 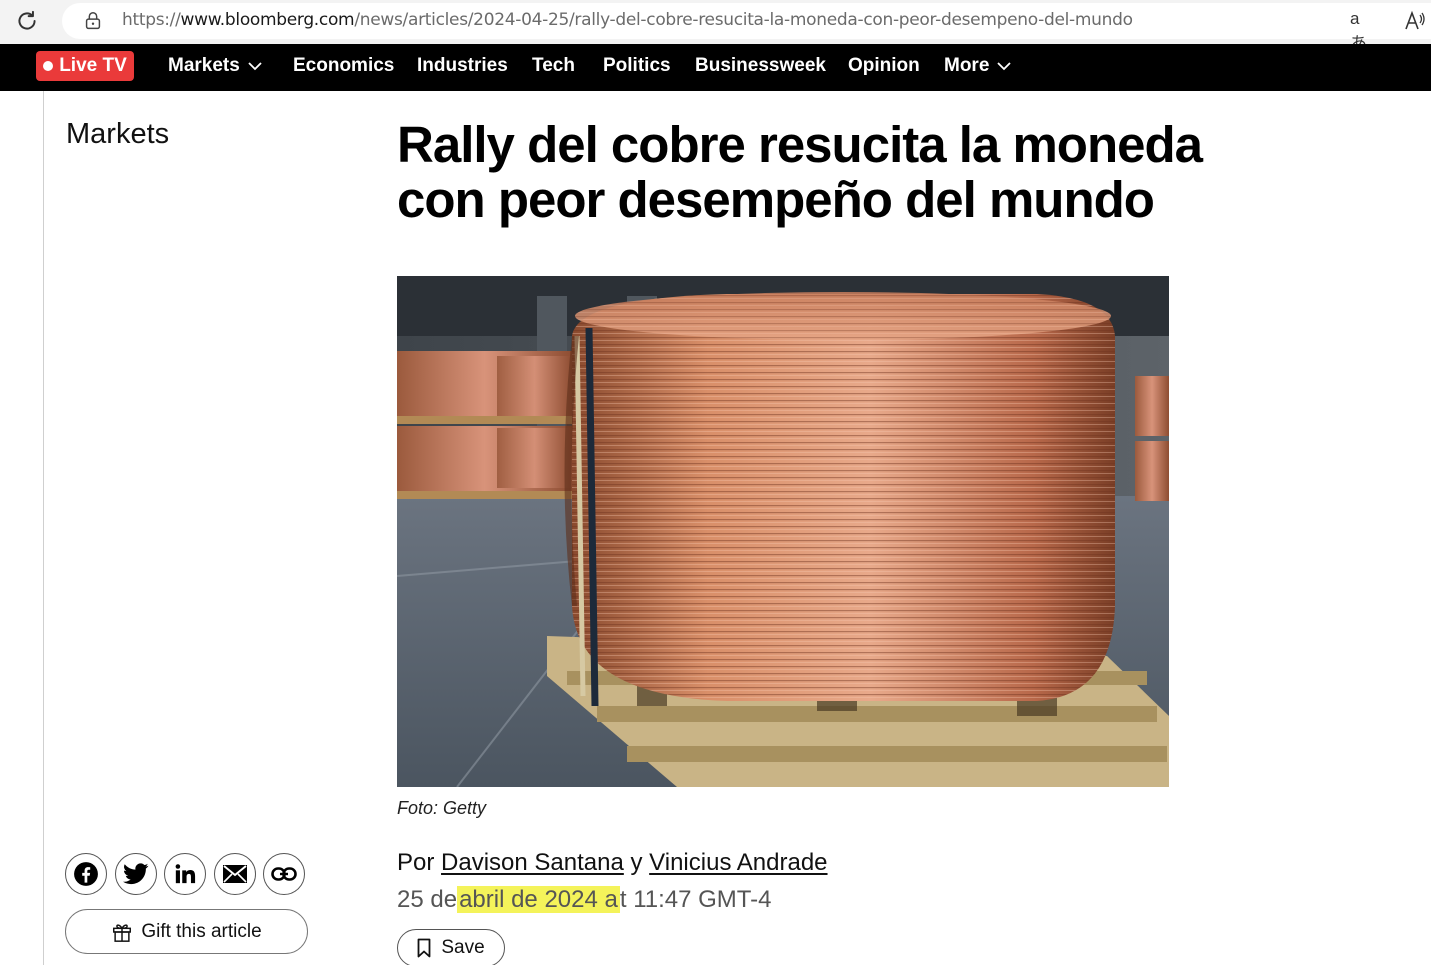 I want to click on lock-icon, so click(x=93, y=21).